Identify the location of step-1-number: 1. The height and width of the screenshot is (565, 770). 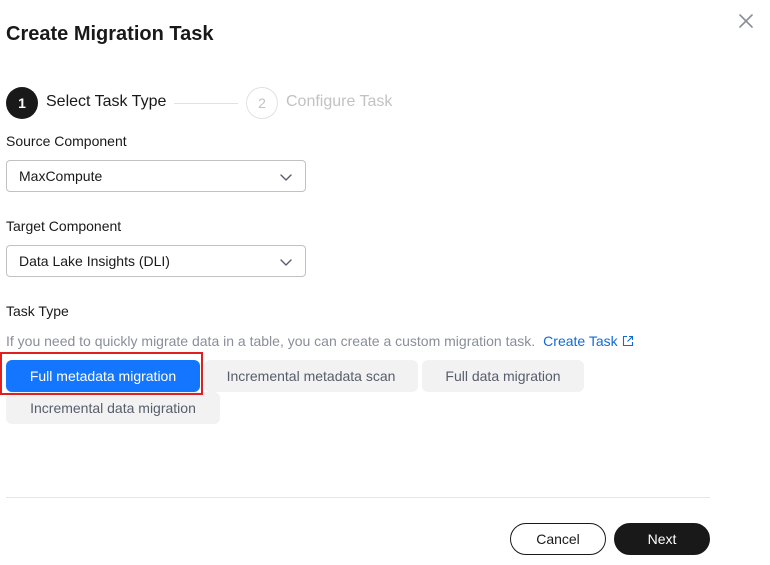
(22, 103).